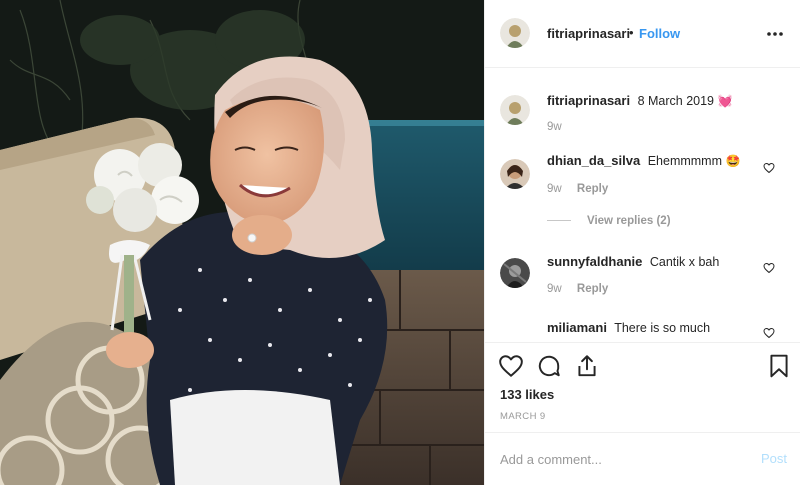 The image size is (800, 485). I want to click on view-replies-button: View replies (2), so click(609, 221).